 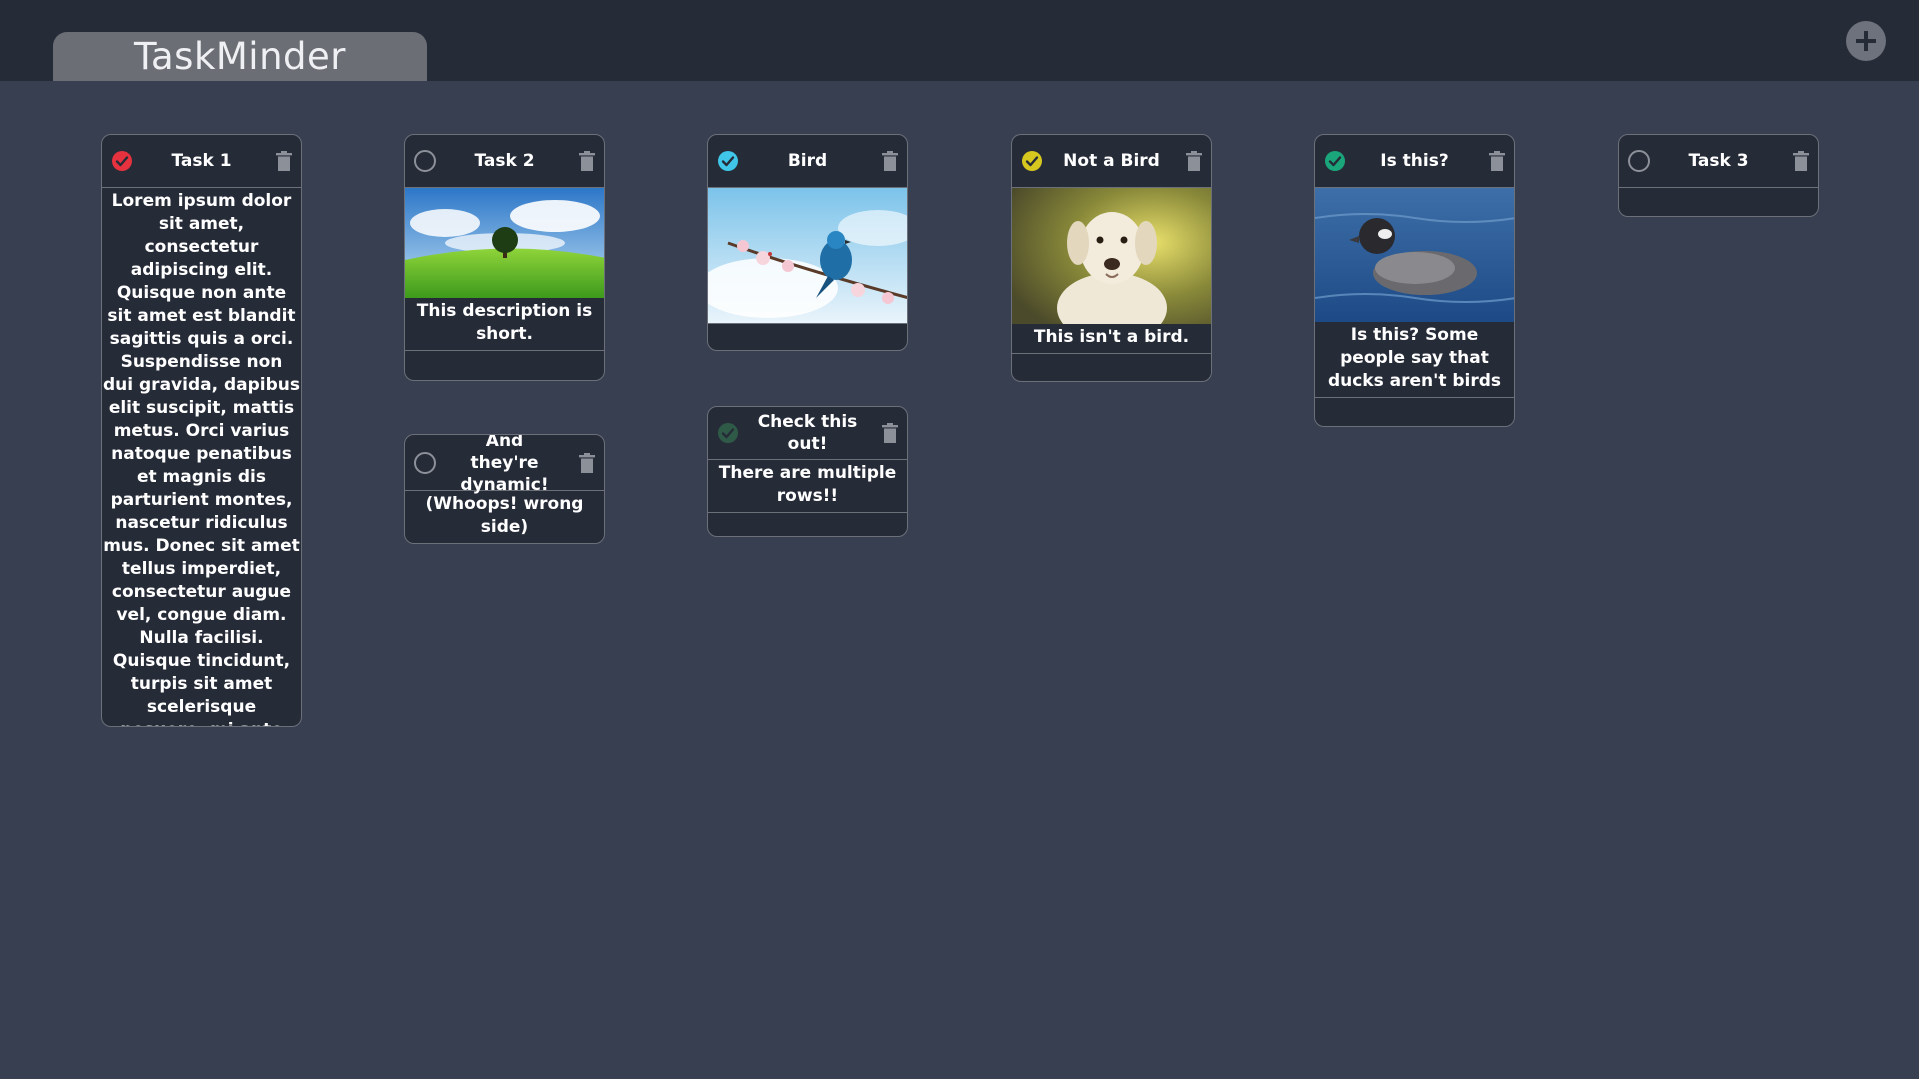 I want to click on task-title: Task 2, so click(x=504, y=161).